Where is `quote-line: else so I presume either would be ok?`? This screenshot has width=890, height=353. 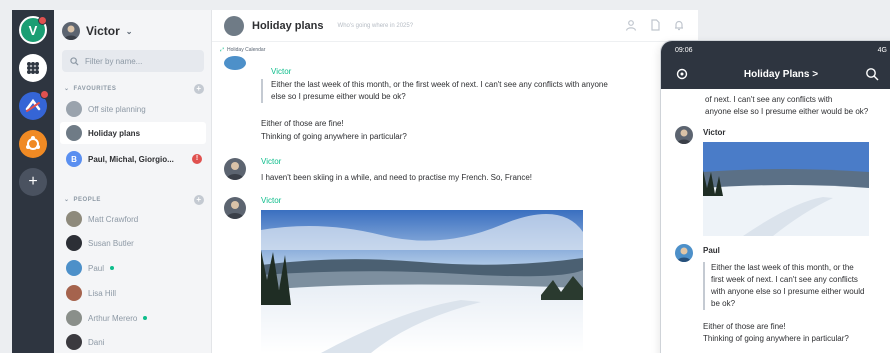 quote-line: else so I presume either would be ok? is located at coordinates (338, 96).